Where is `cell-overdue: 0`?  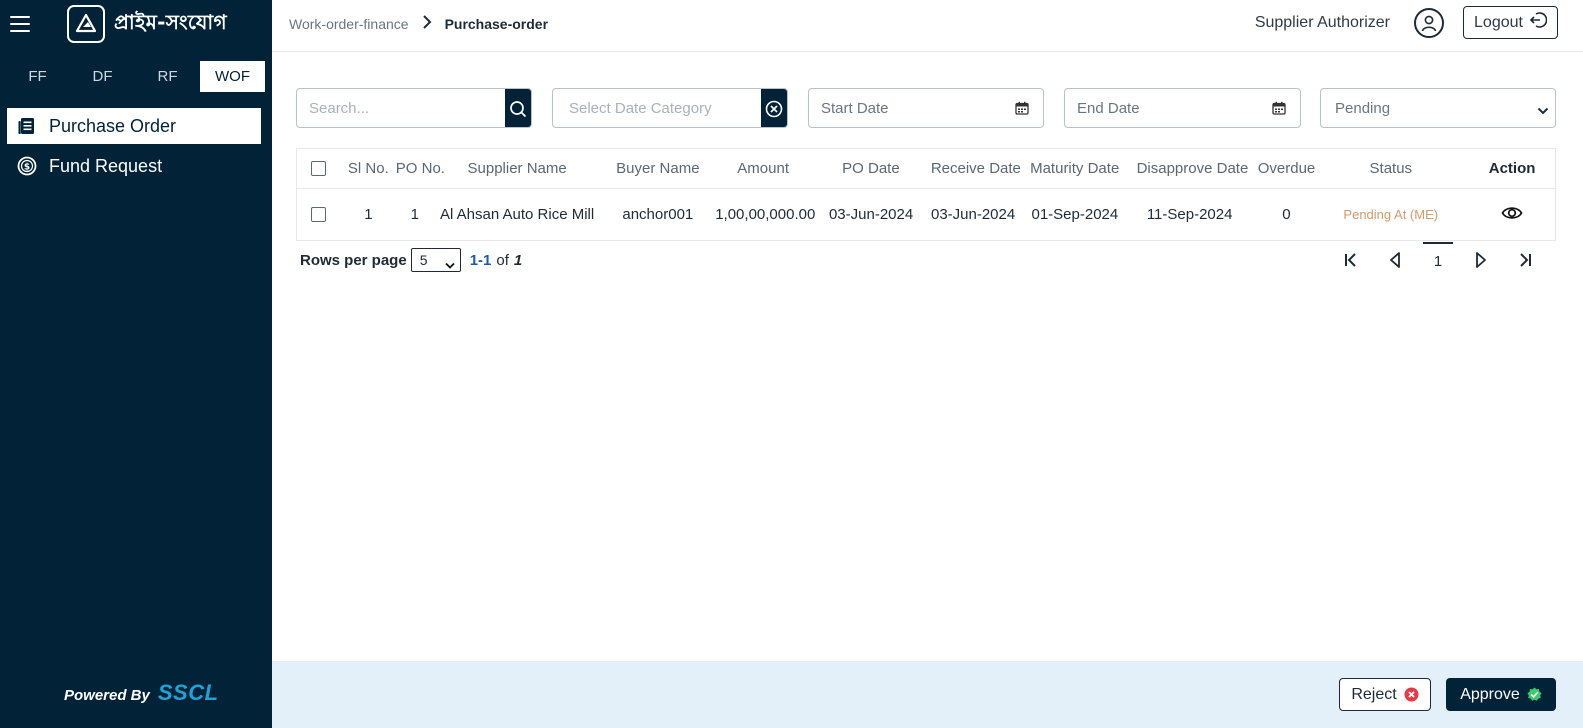
cell-overdue: 0 is located at coordinates (1286, 214).